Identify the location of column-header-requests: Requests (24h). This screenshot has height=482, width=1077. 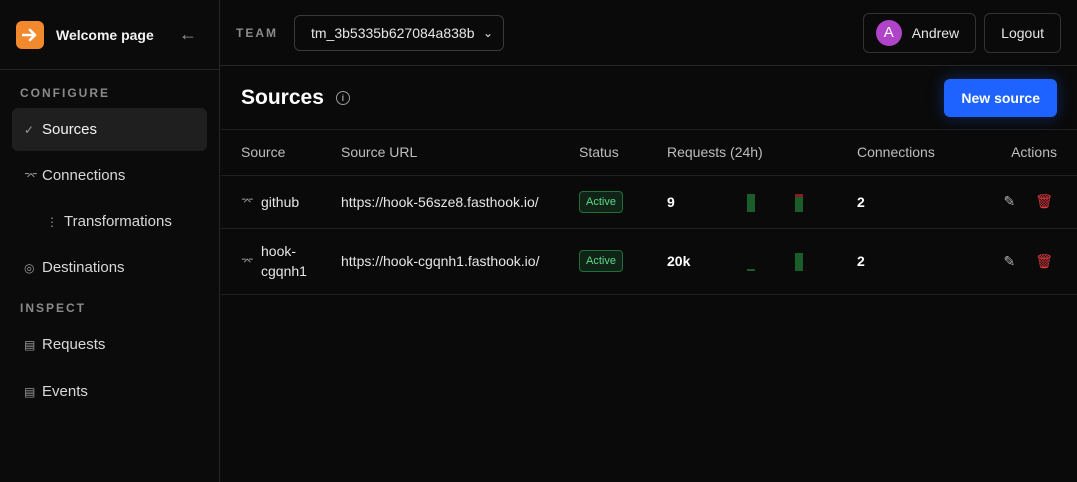
(762, 153).